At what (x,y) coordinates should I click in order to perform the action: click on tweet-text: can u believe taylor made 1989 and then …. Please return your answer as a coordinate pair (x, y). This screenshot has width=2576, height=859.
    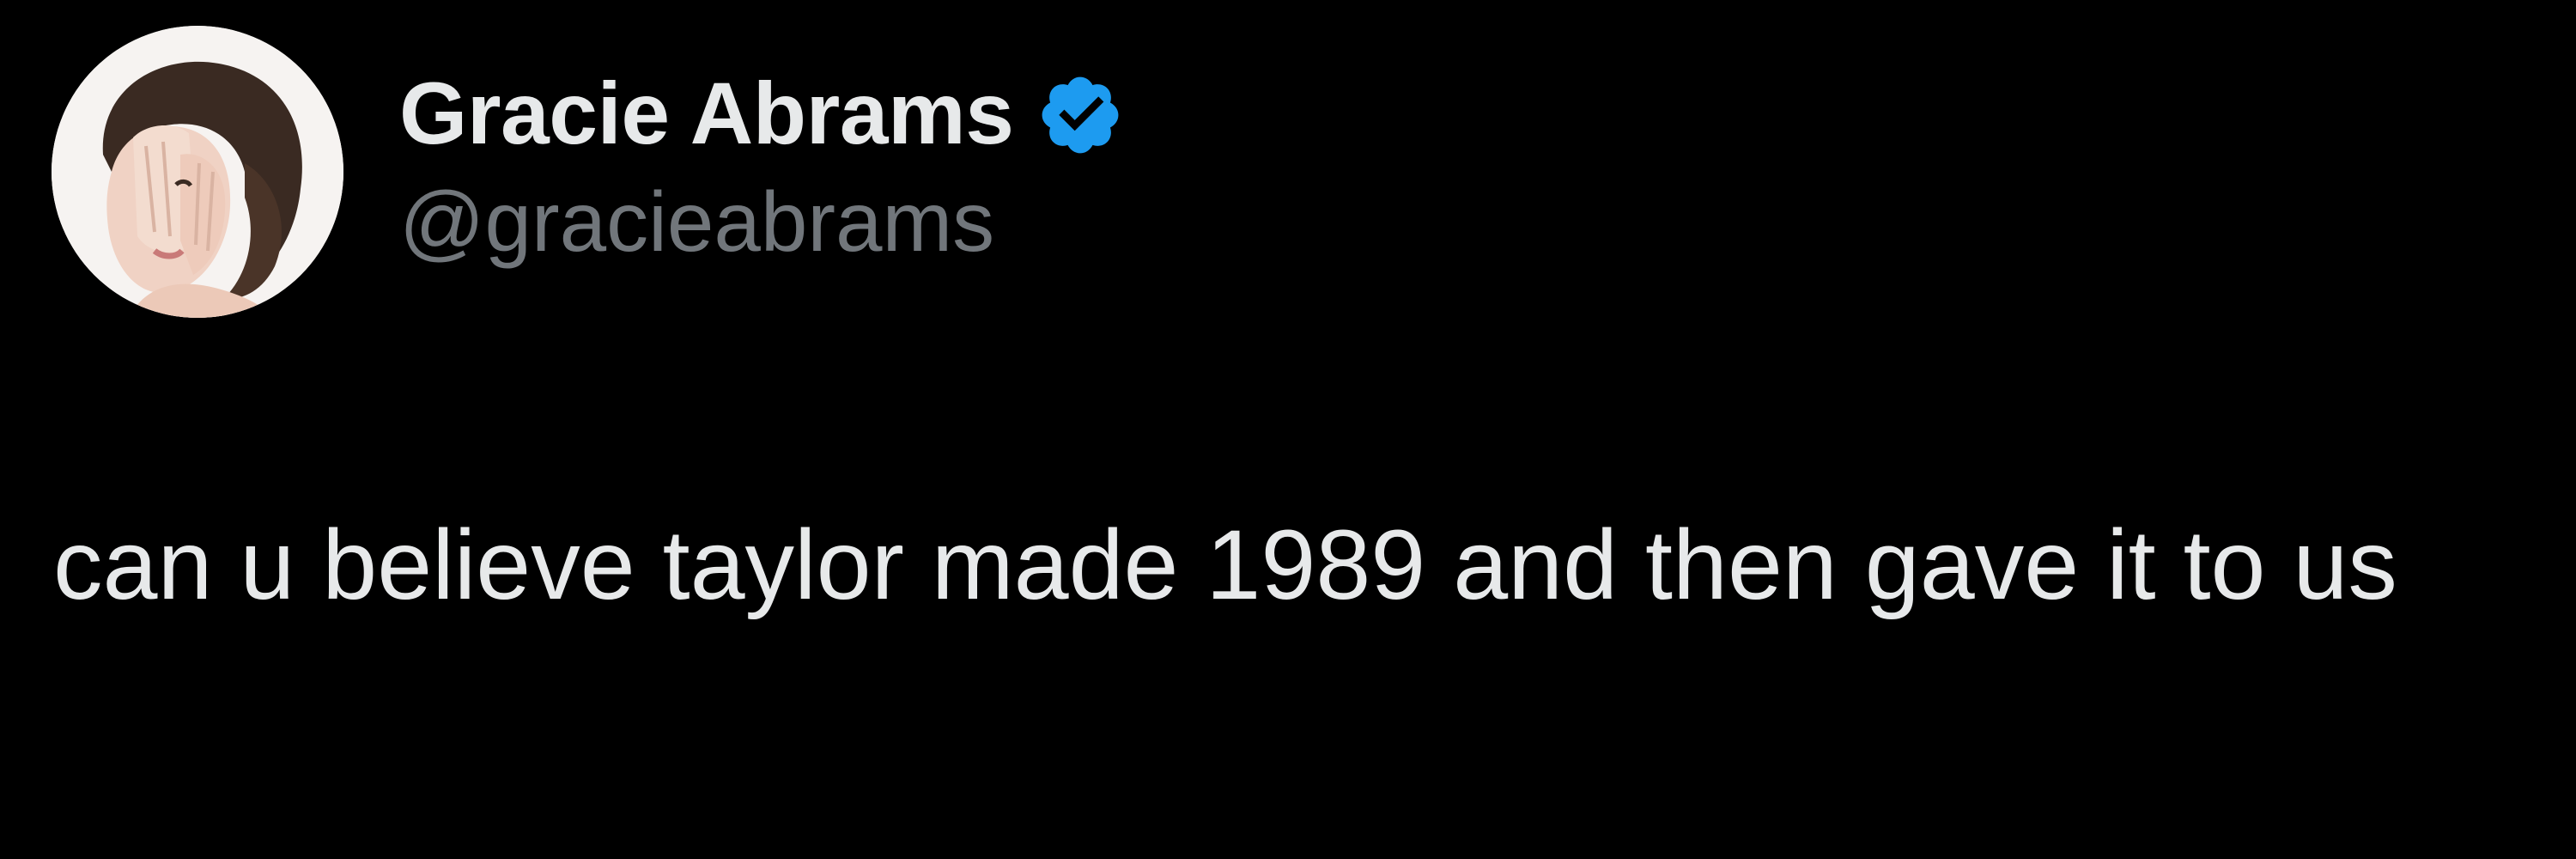
    Looking at the image, I should click on (1225, 565).